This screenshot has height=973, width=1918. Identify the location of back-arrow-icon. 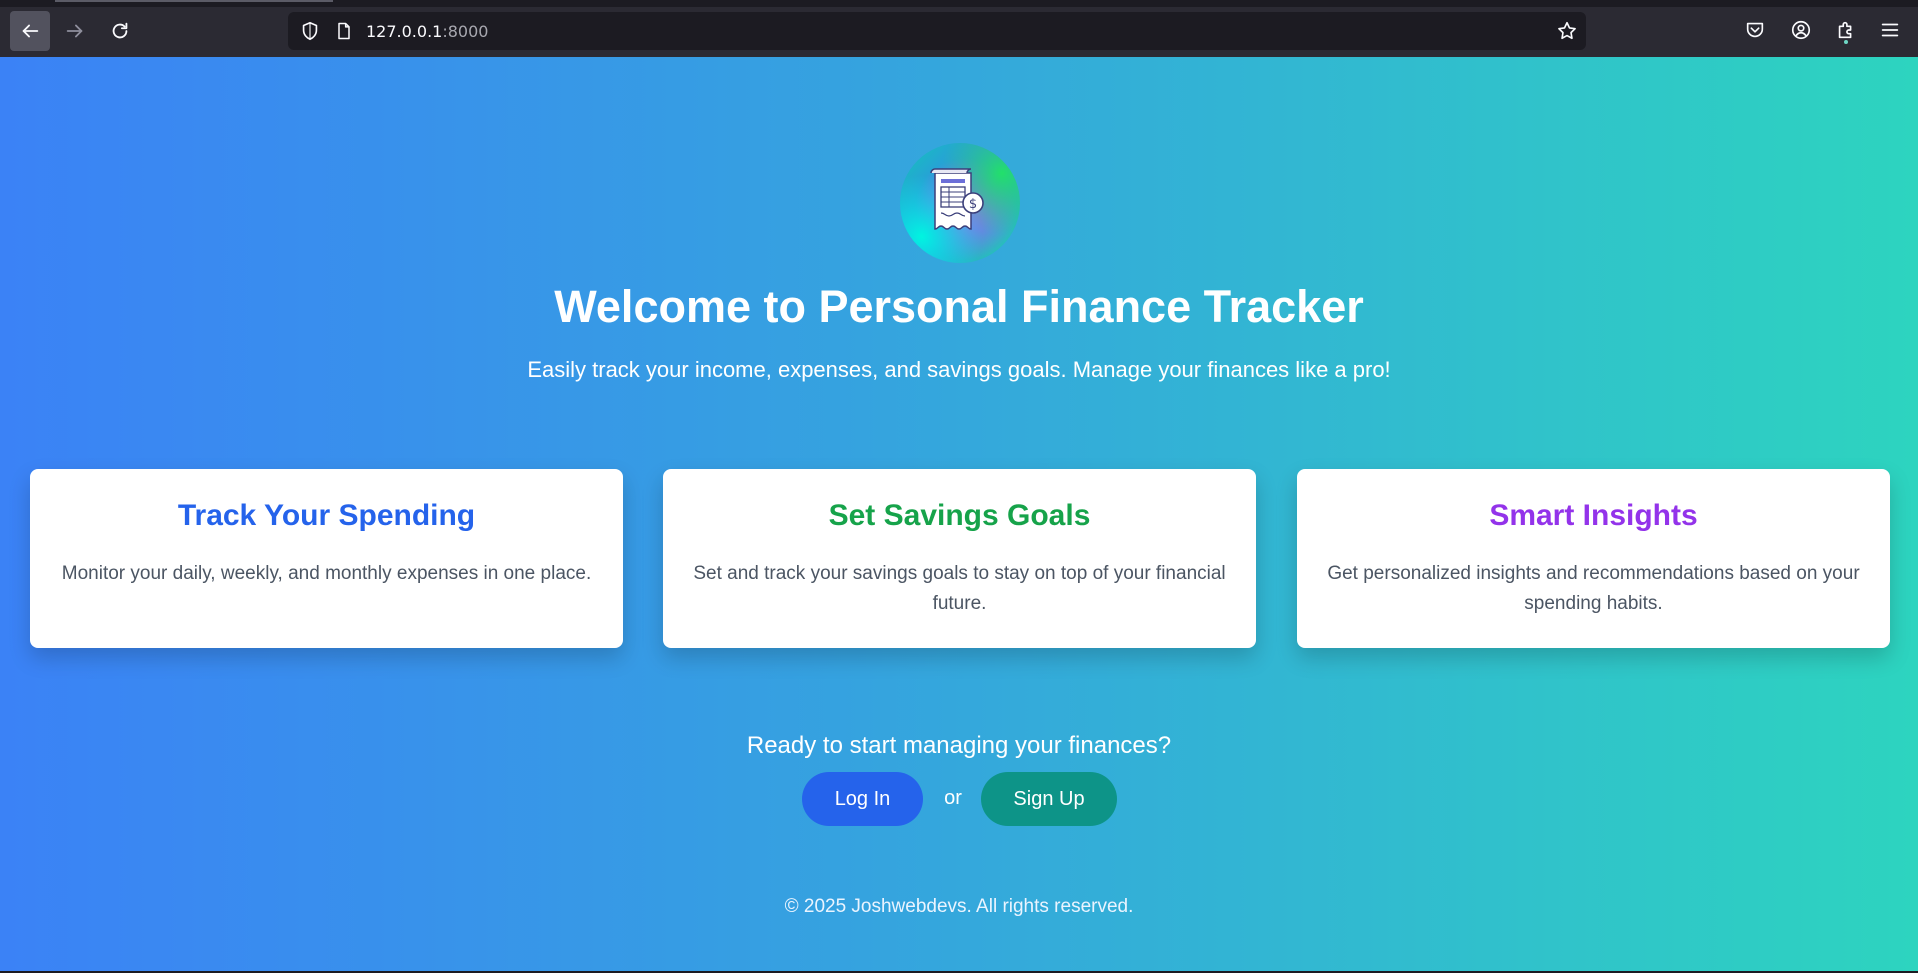
(30, 31).